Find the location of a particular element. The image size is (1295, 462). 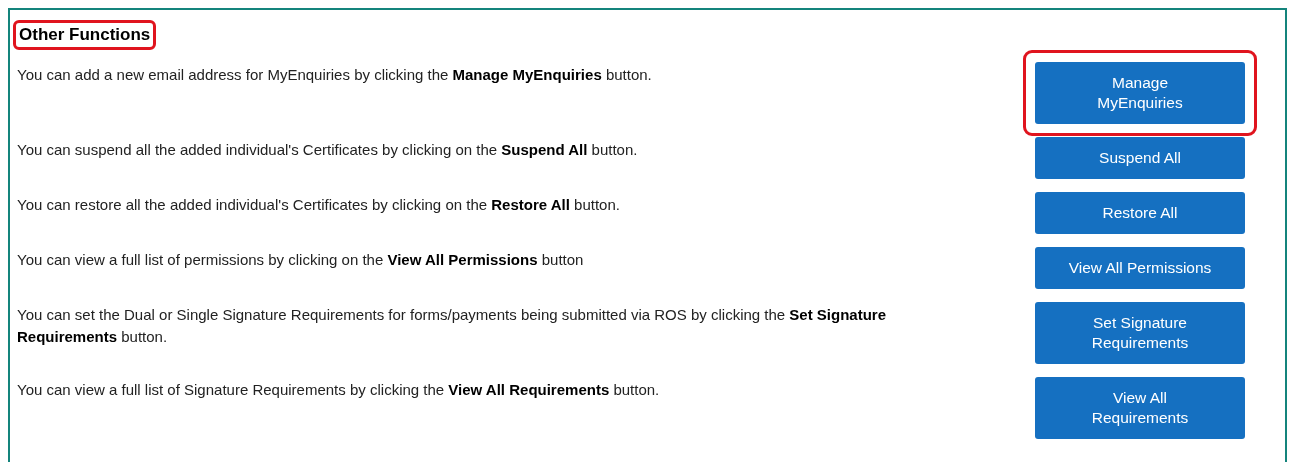

function-description: You can view a full list of Signature Requirements by clicking the View All Requirements button. is located at coordinates (339, 390).